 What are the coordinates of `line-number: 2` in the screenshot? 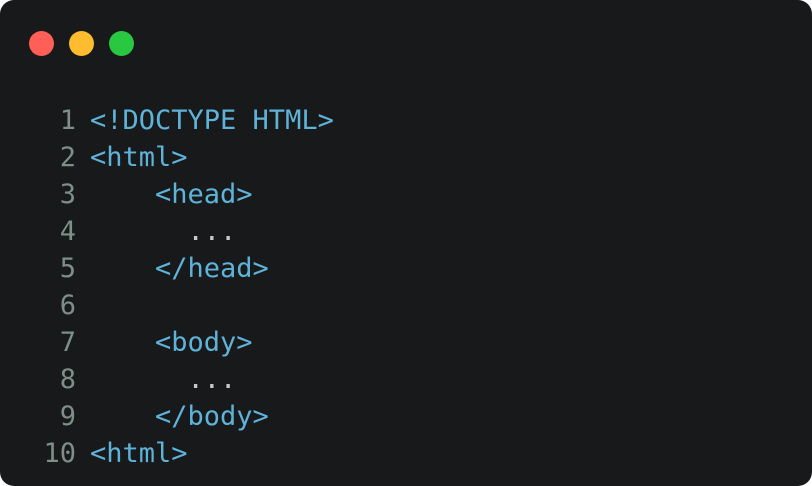 It's located at (67, 157).